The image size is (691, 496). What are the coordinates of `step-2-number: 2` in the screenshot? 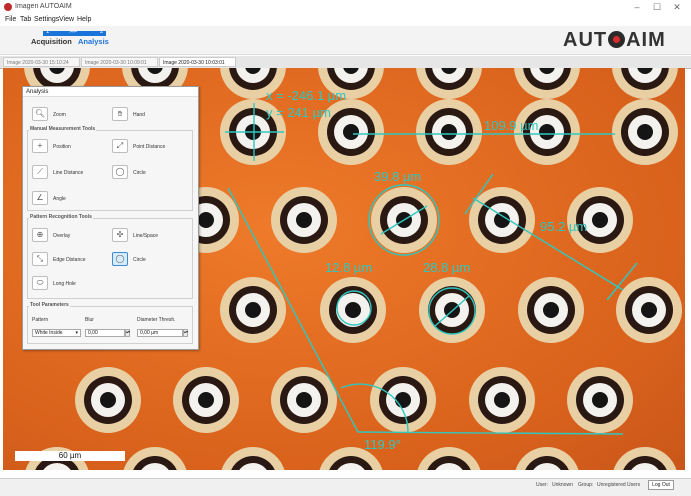 It's located at (102, 32).